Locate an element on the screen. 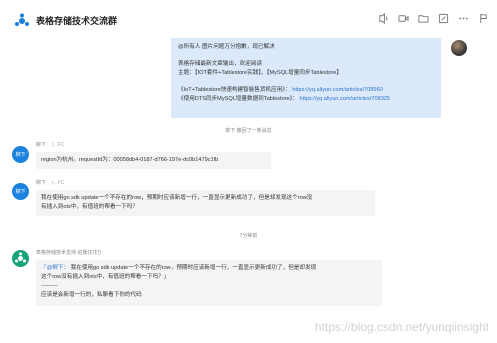  note-icon is located at coordinates (443, 18).